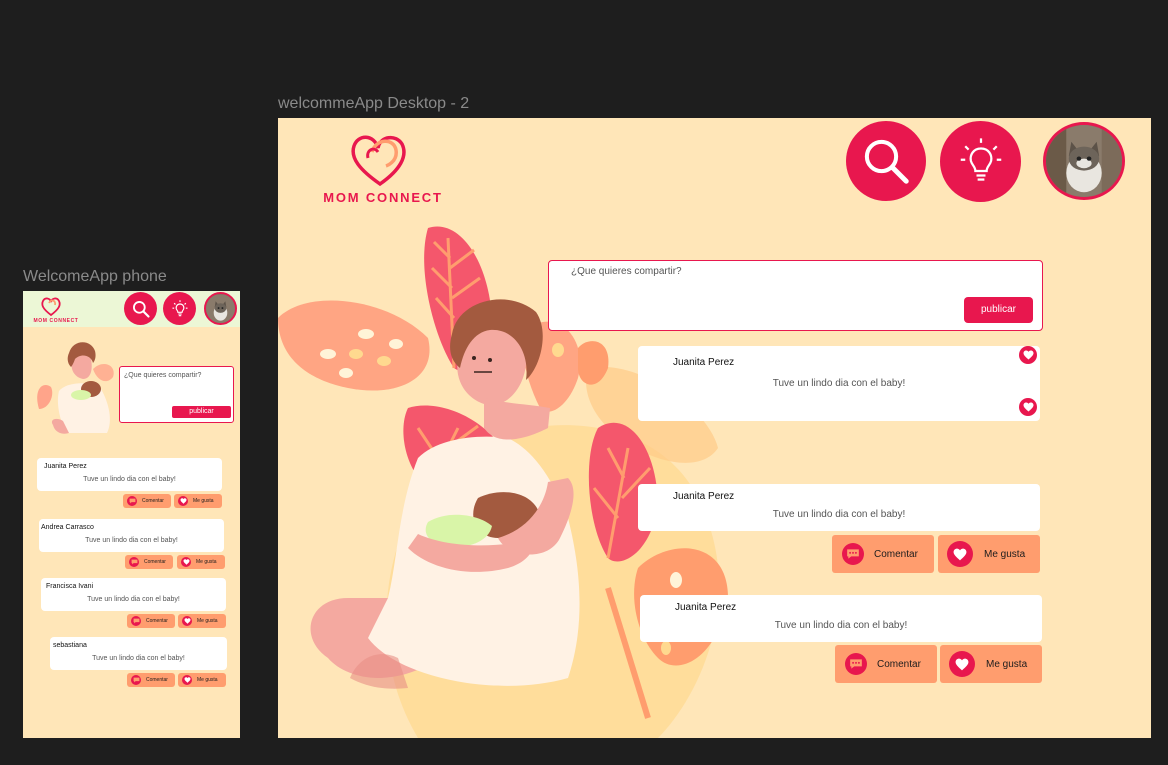 The image size is (1168, 765). Describe the element at coordinates (162, 375) in the screenshot. I see `phone-composer-placeholder: ¿Que quieres compartir?` at that location.